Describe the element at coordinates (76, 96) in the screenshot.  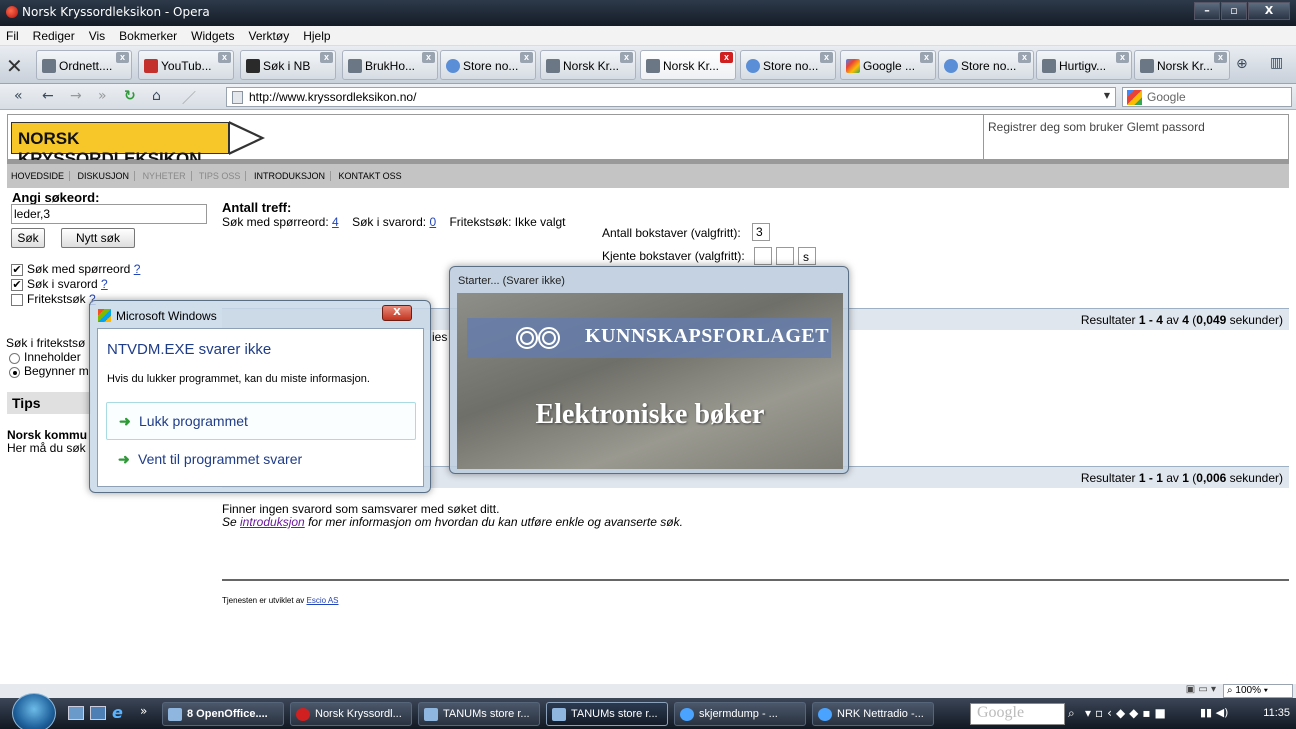
I see `forward-icon: →` at that location.